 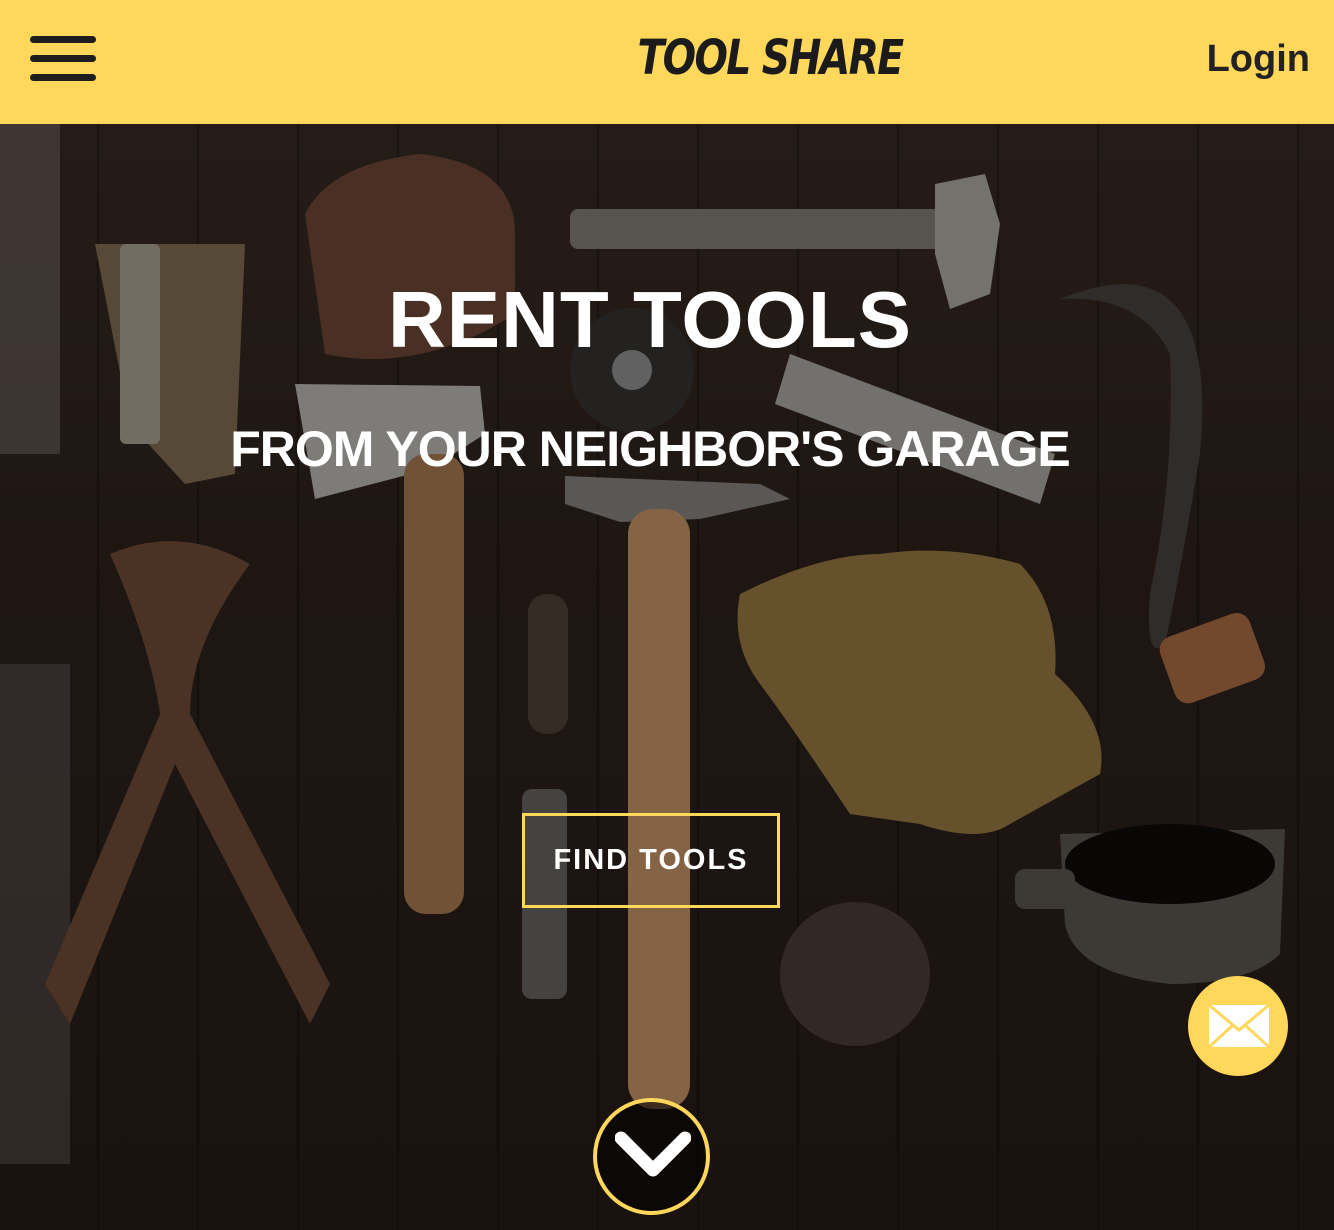 I want to click on hero-subtitle: FROM YOUR NEIGHBOR'S GARAGE, so click(x=650, y=449).